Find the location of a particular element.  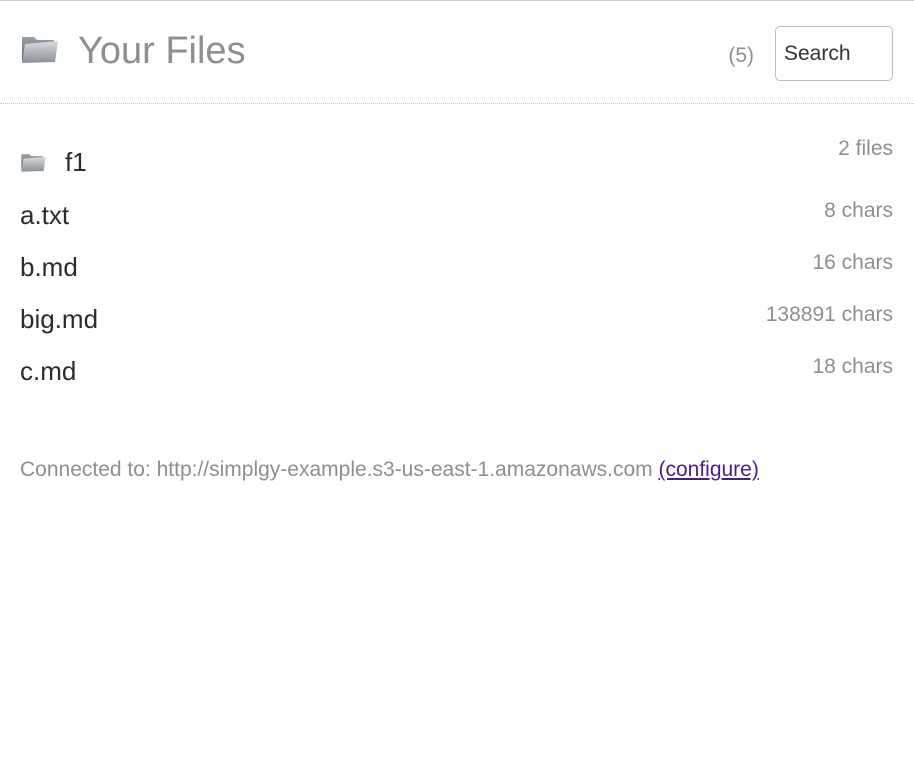

search-input is located at coordinates (834, 53).